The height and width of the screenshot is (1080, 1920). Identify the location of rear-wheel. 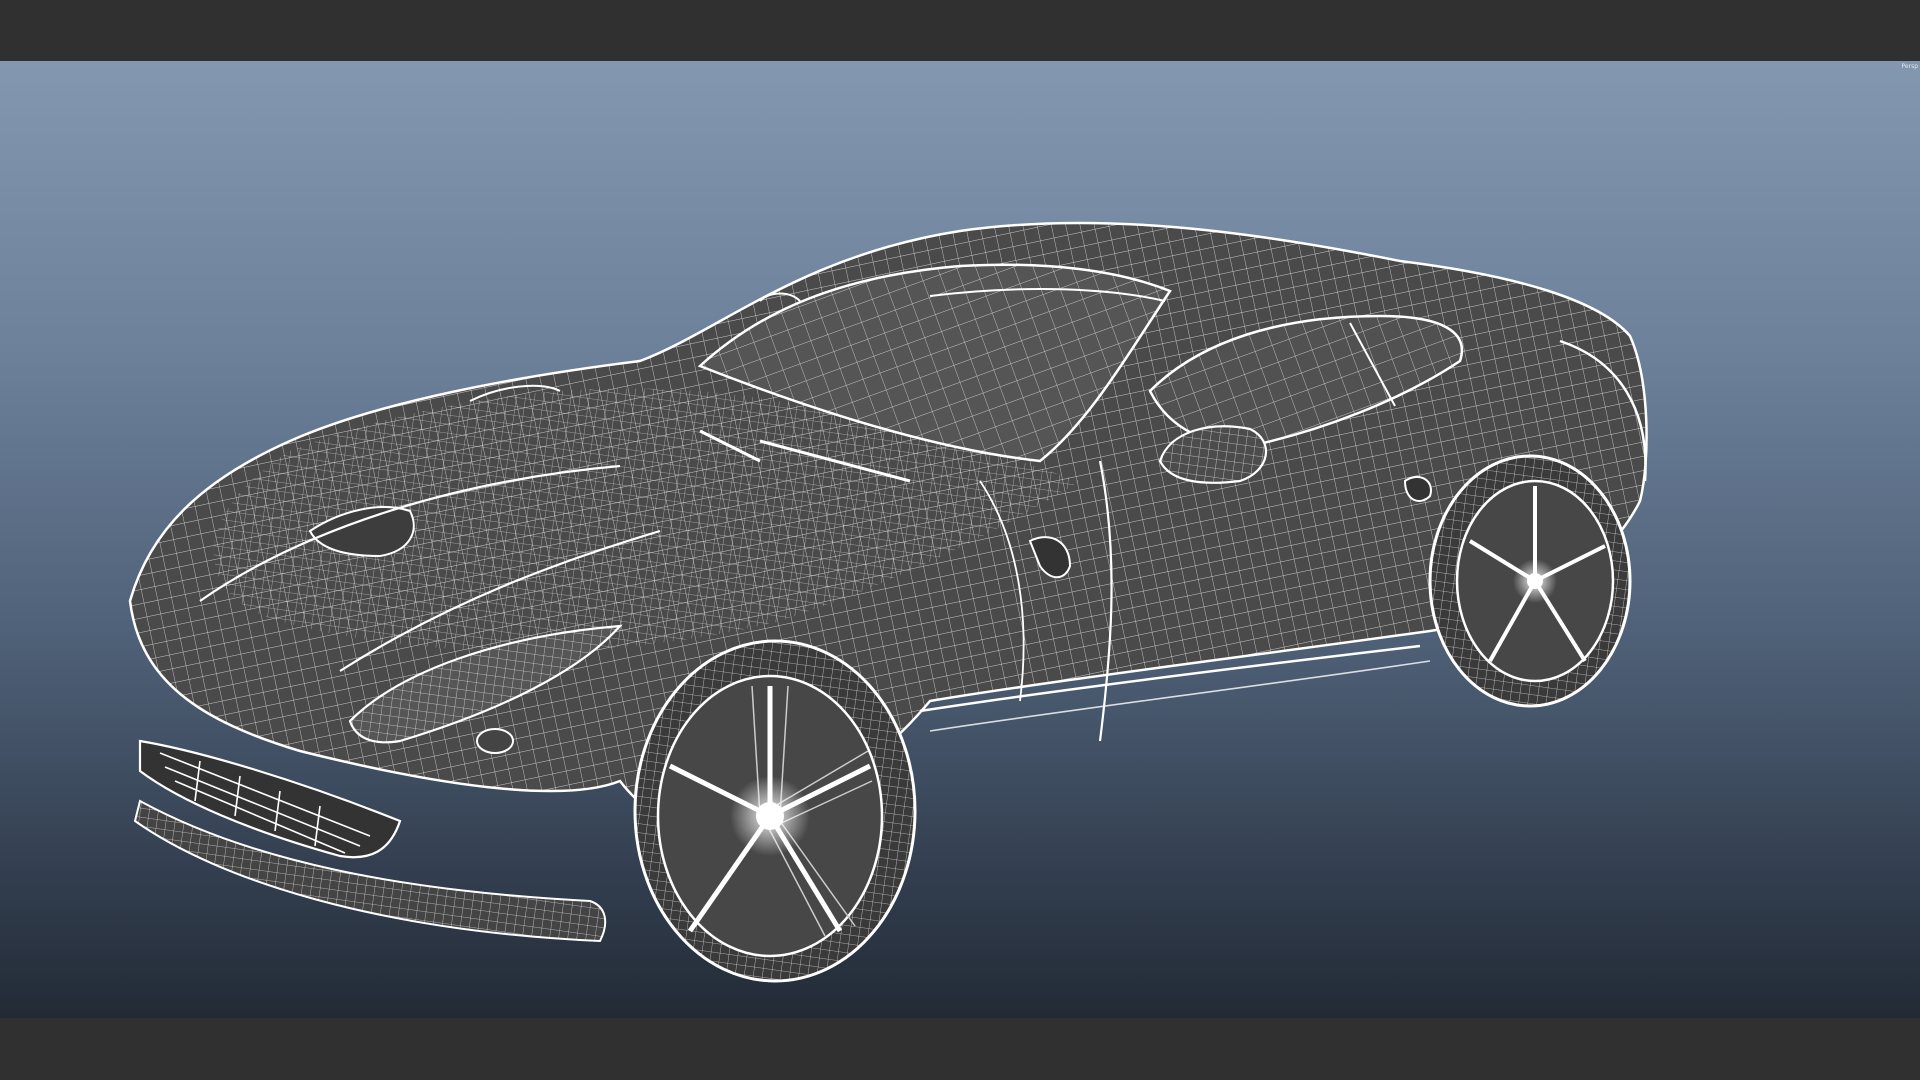
(1530, 581).